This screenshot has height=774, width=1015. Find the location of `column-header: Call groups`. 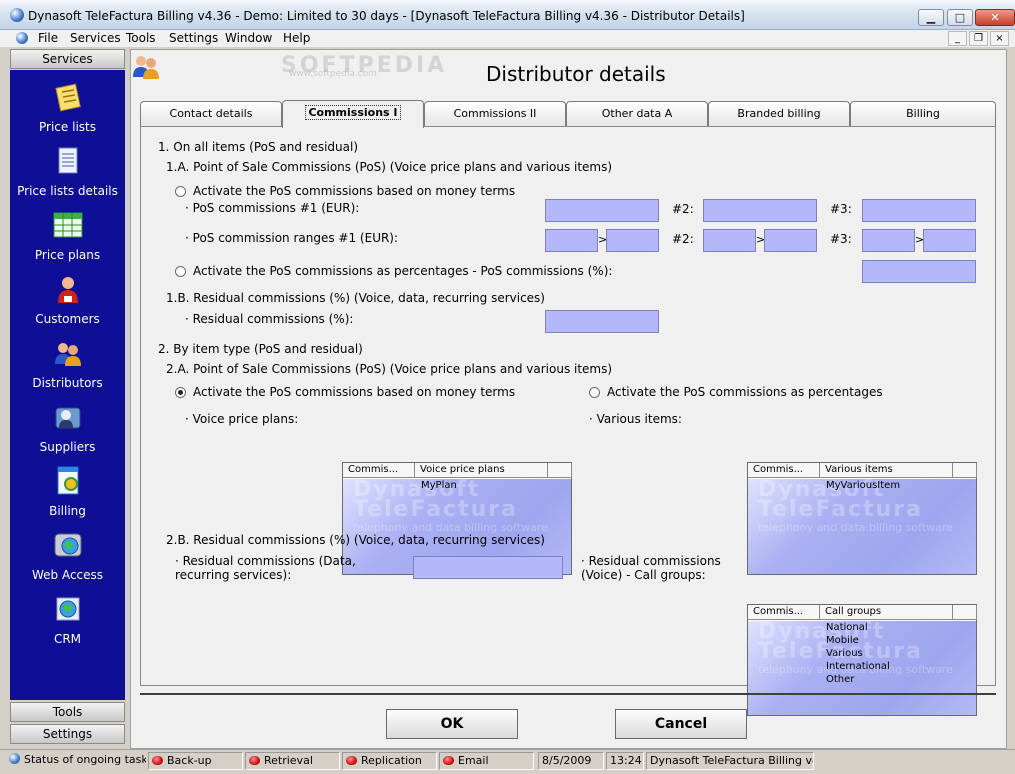

column-header: Call groups is located at coordinates (886, 612).